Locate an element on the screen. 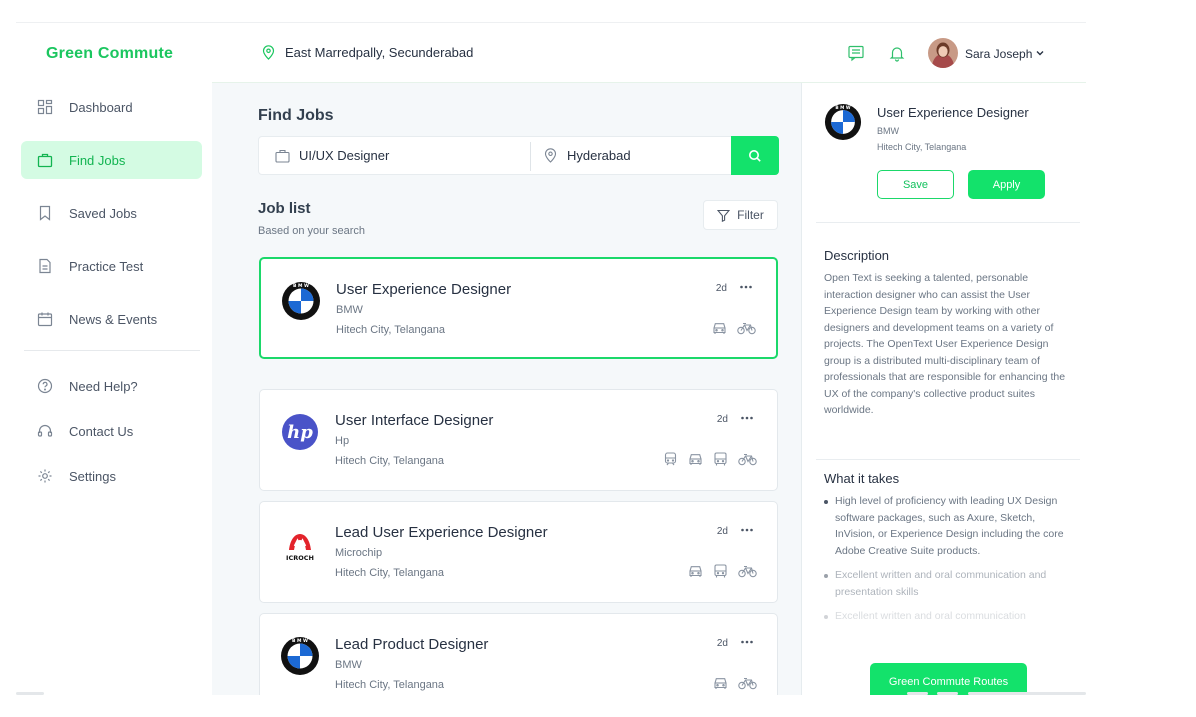 The width and height of the screenshot is (1196, 717). job-list-subtitle: Based on your search is located at coordinates (312, 231).